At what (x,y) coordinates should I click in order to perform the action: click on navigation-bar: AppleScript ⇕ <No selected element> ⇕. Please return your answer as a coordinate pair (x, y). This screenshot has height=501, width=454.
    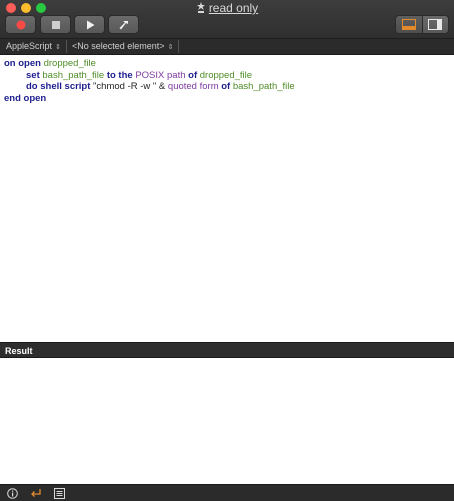
    Looking at the image, I should click on (227, 47).